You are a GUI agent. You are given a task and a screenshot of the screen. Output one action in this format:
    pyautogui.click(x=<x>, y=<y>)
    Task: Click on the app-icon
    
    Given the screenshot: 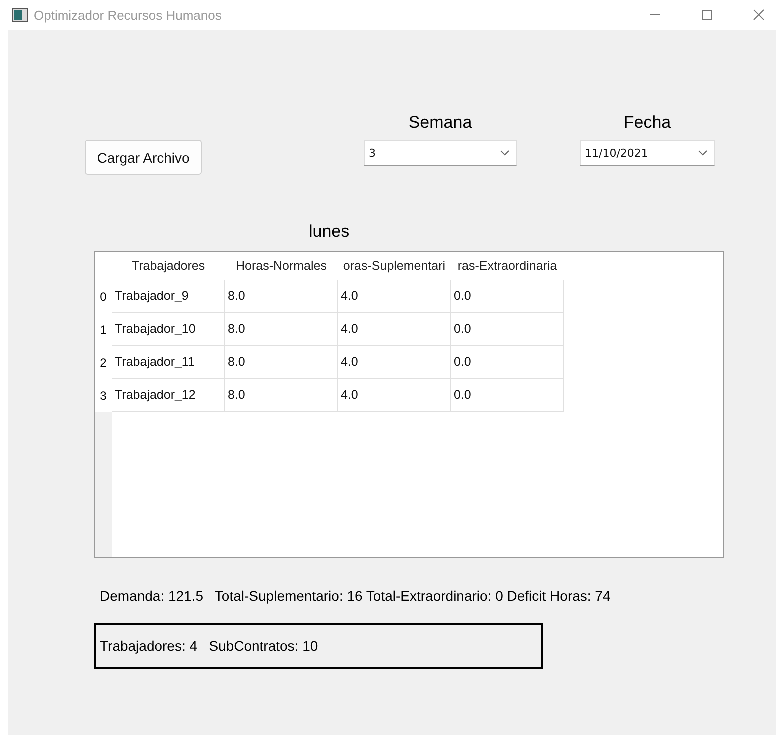 What is the action you would take?
    pyautogui.click(x=20, y=15)
    